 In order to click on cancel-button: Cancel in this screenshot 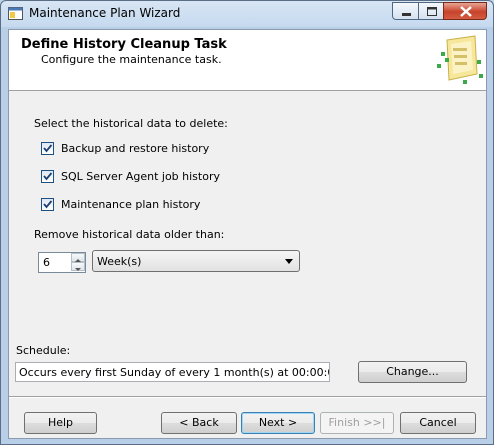, I will do `click(438, 423)`.